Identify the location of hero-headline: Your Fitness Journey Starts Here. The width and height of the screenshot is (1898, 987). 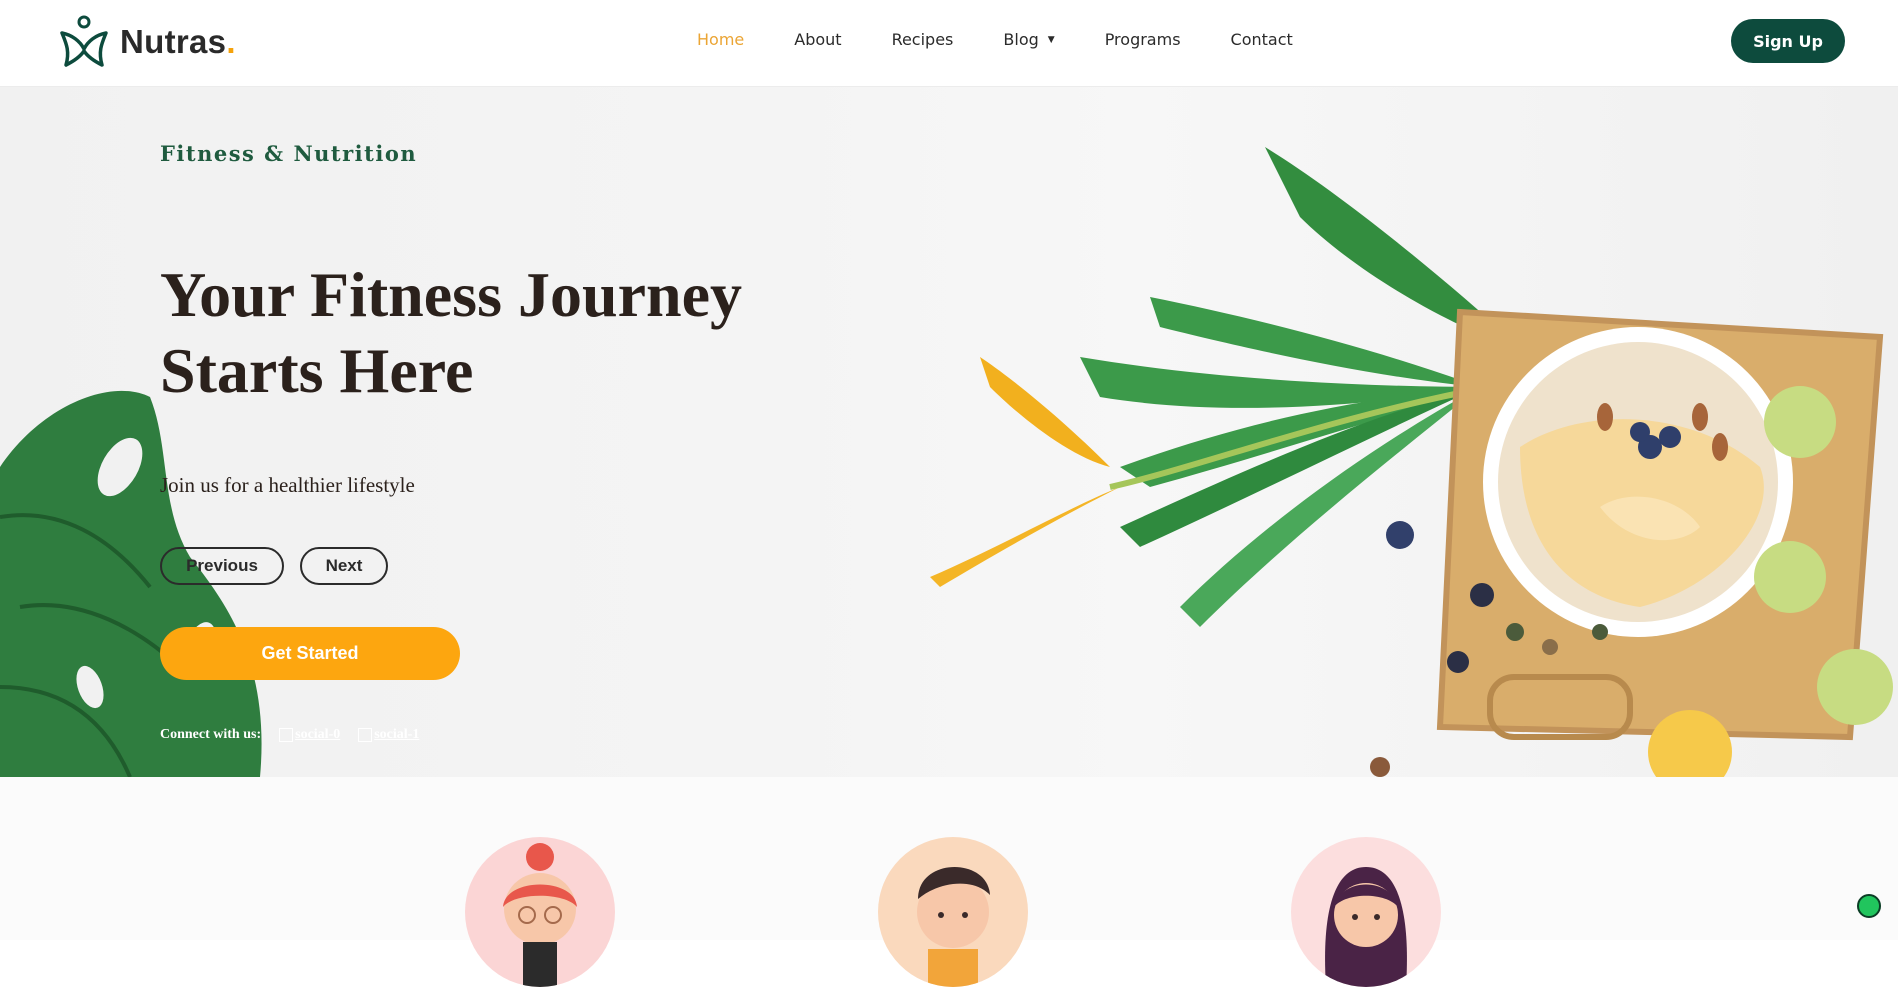
(451, 332).